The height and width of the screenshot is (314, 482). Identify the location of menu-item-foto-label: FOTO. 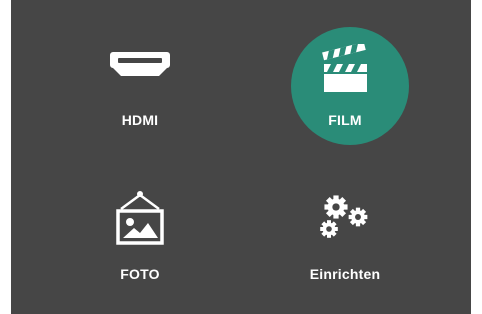
(140, 274).